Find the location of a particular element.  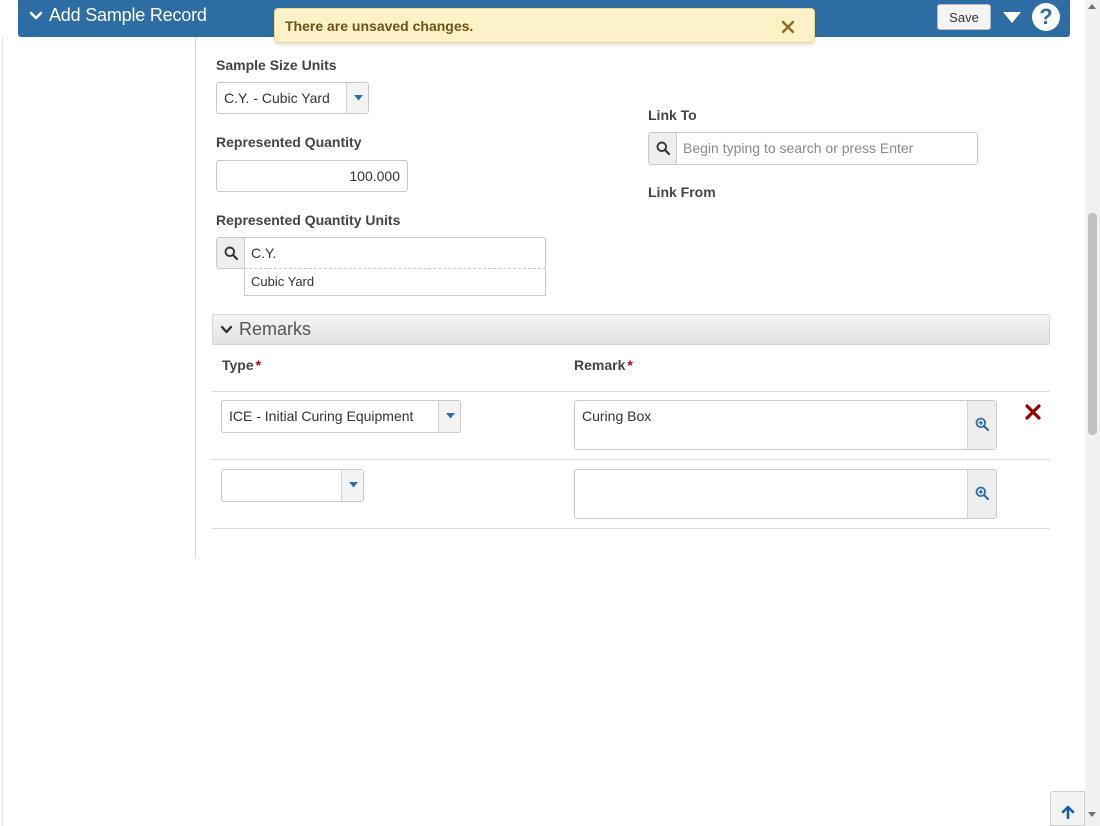

scroll-down-icon is located at coordinates (1092, 814).